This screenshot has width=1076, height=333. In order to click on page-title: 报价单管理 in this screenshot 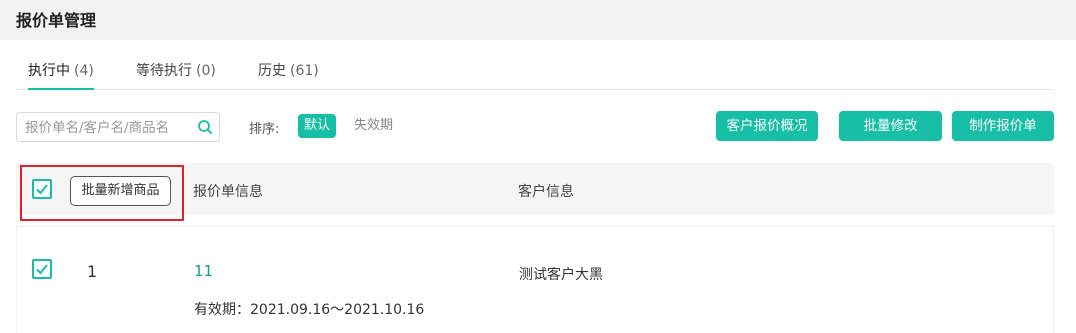, I will do `click(56, 20)`.